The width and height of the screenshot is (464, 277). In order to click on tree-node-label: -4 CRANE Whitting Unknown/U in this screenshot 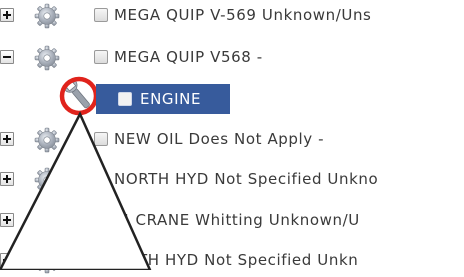, I will do `click(237, 220)`.